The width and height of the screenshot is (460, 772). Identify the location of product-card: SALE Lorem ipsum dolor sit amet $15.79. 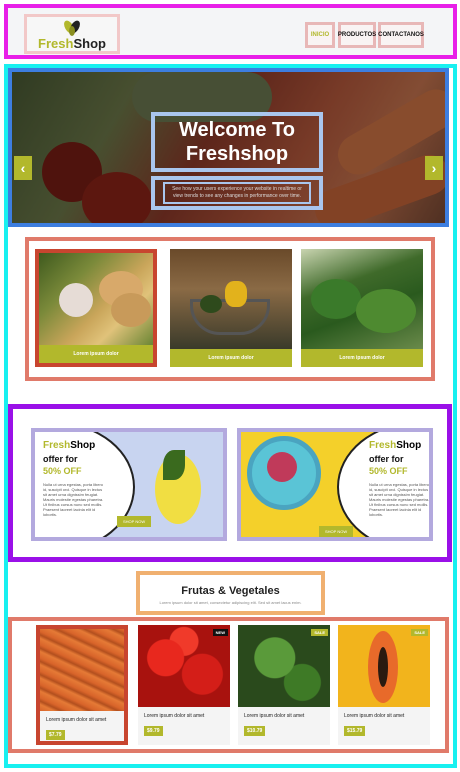
(384, 685).